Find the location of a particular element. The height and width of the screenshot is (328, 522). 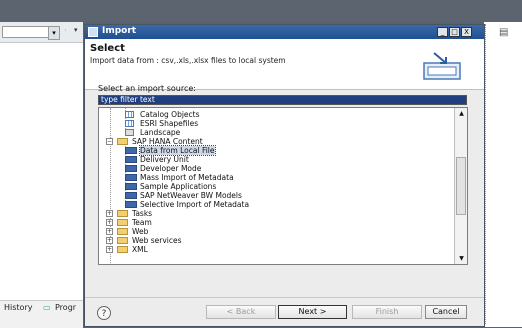

progress-icon: ▭ is located at coordinates (47, 307).